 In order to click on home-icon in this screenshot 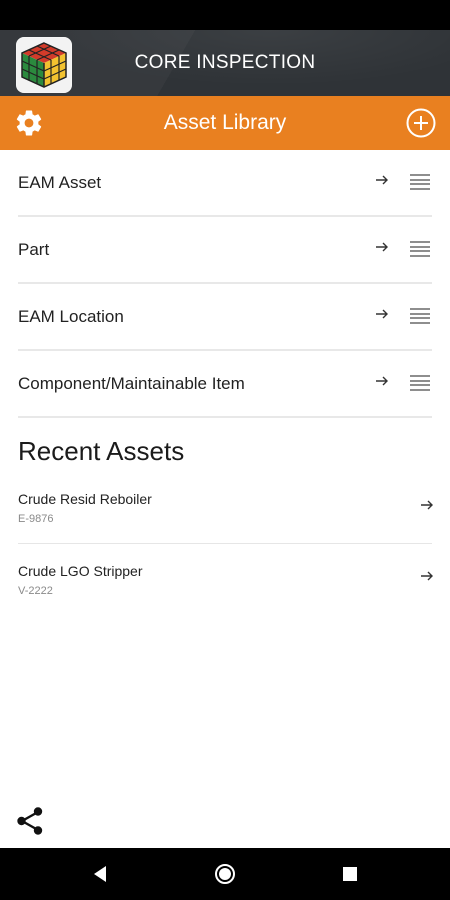, I will do `click(225, 874)`.